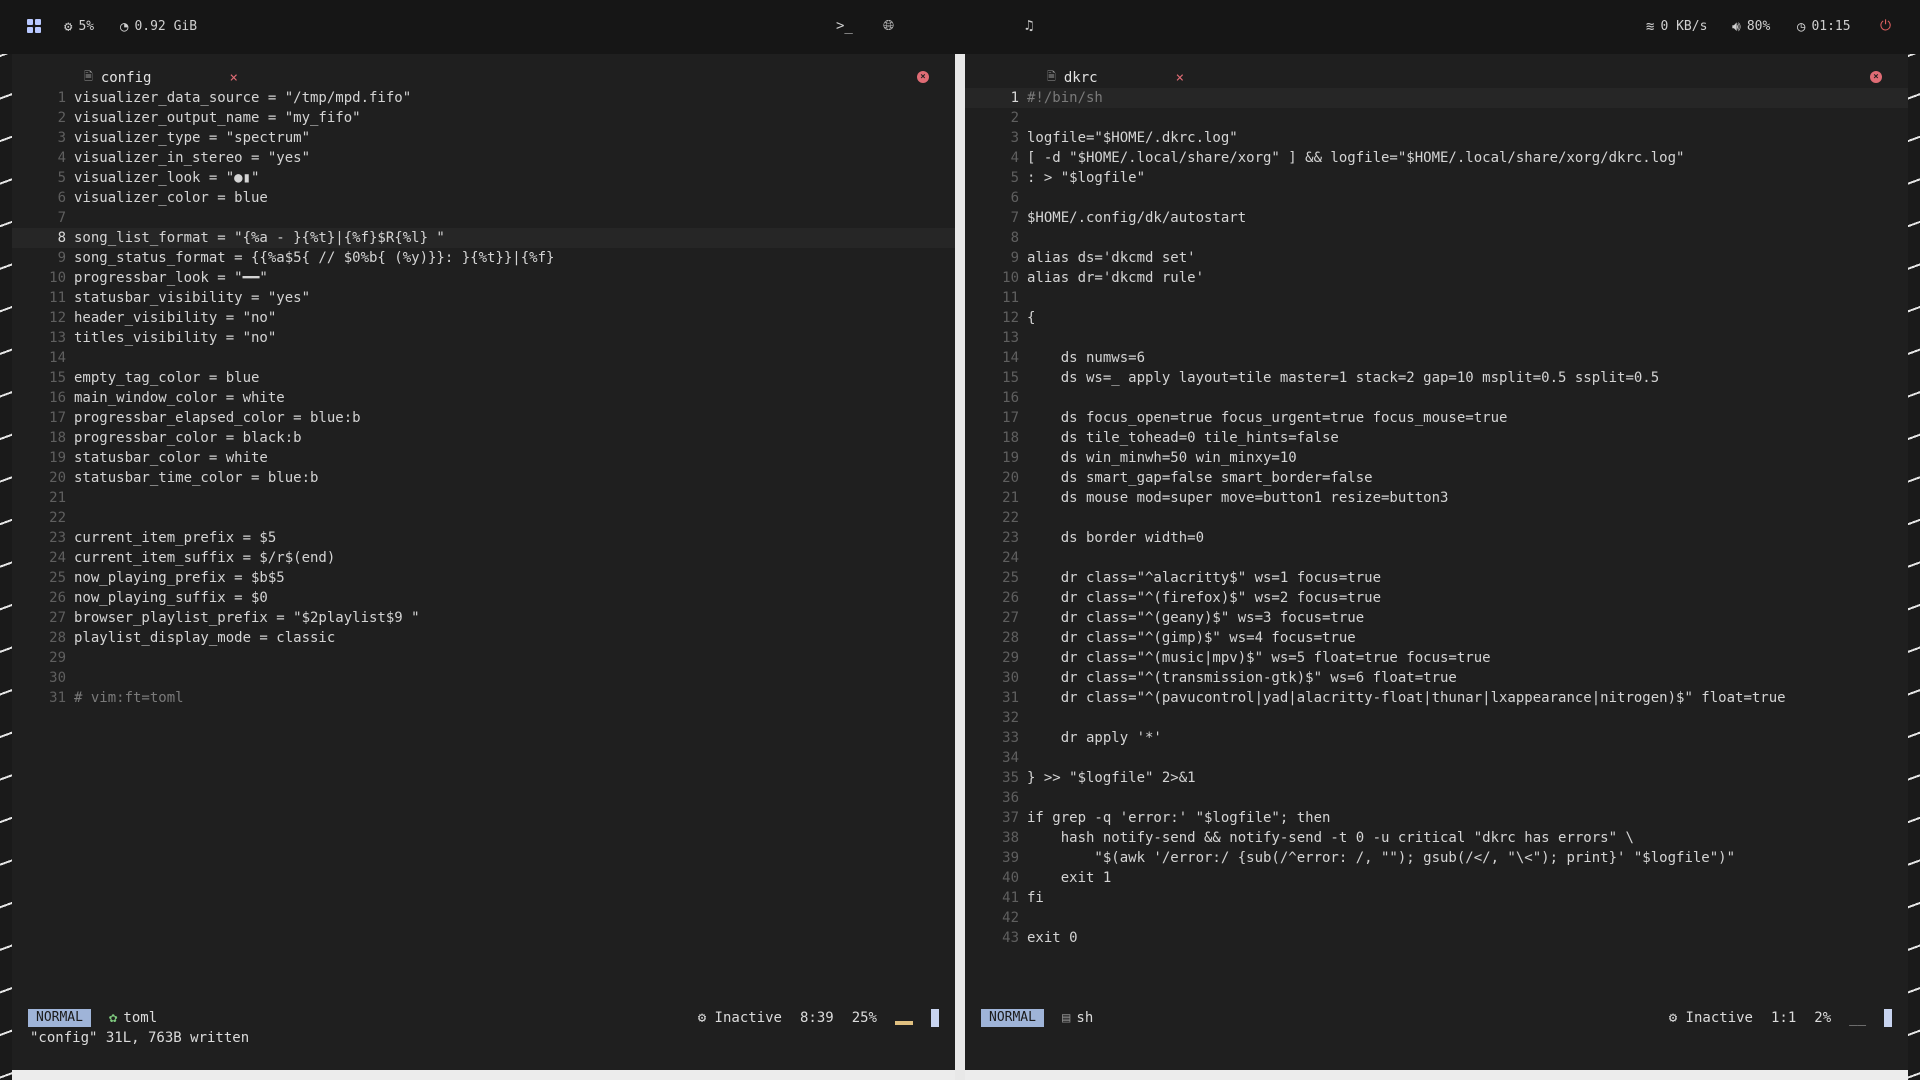  What do you see at coordinates (161, 77) in the screenshot?
I see `tab-config: 🗎︎ config ×` at bounding box center [161, 77].